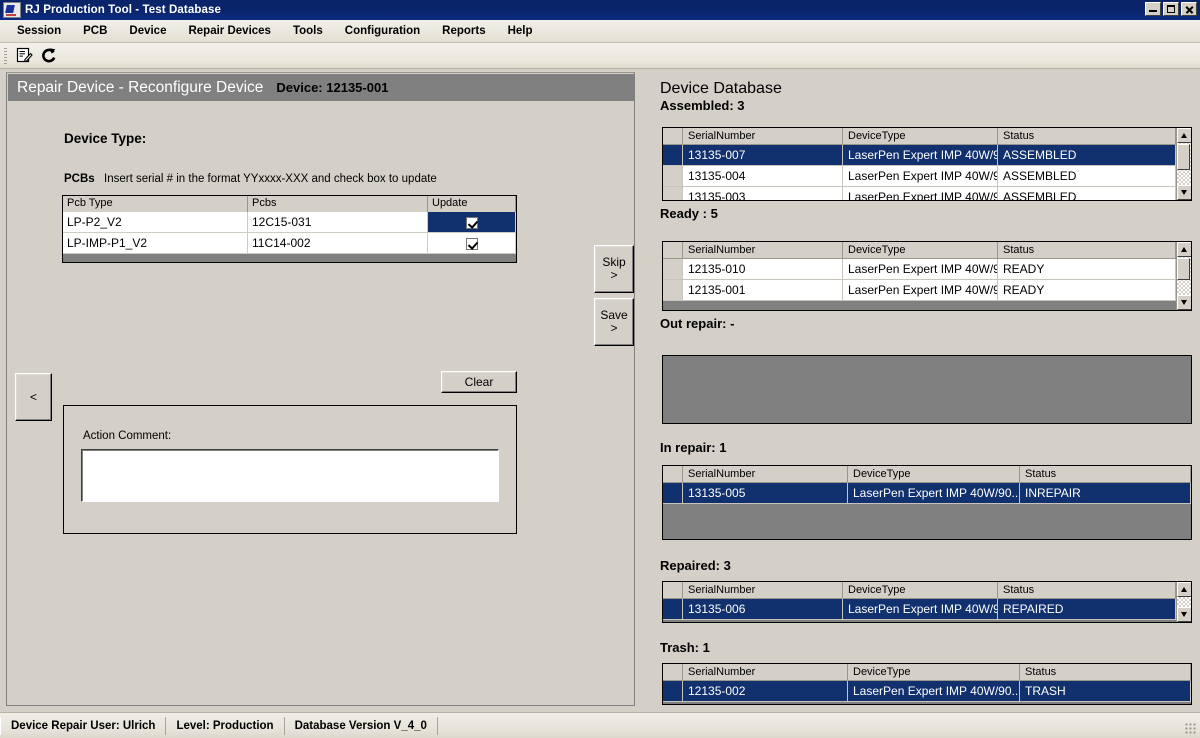 The image size is (1200, 738). I want to click on table-row: LP-IMP-P1_V2 11C14-002, so click(289, 243).